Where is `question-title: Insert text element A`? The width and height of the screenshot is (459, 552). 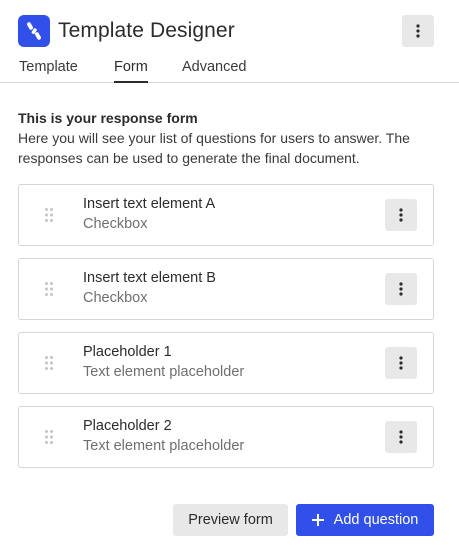
question-title: Insert text element A is located at coordinates (149, 204).